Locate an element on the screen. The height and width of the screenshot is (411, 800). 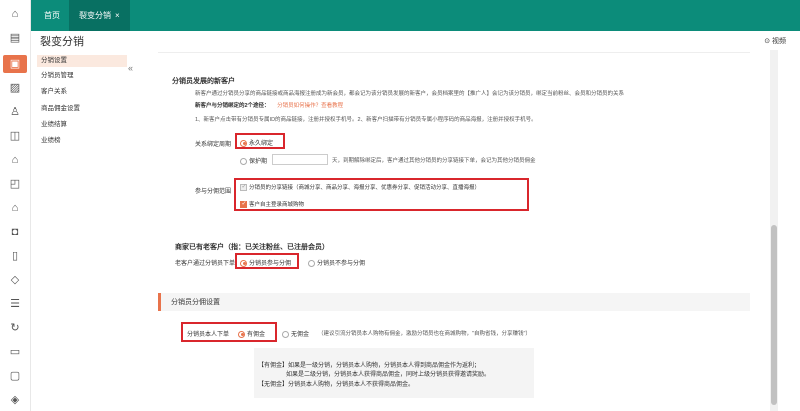
sub-navigation: 分销设置 分销员管理 客户关系 商品佣金设置 业绩结算 业绩榜 is located at coordinates (81, 230).